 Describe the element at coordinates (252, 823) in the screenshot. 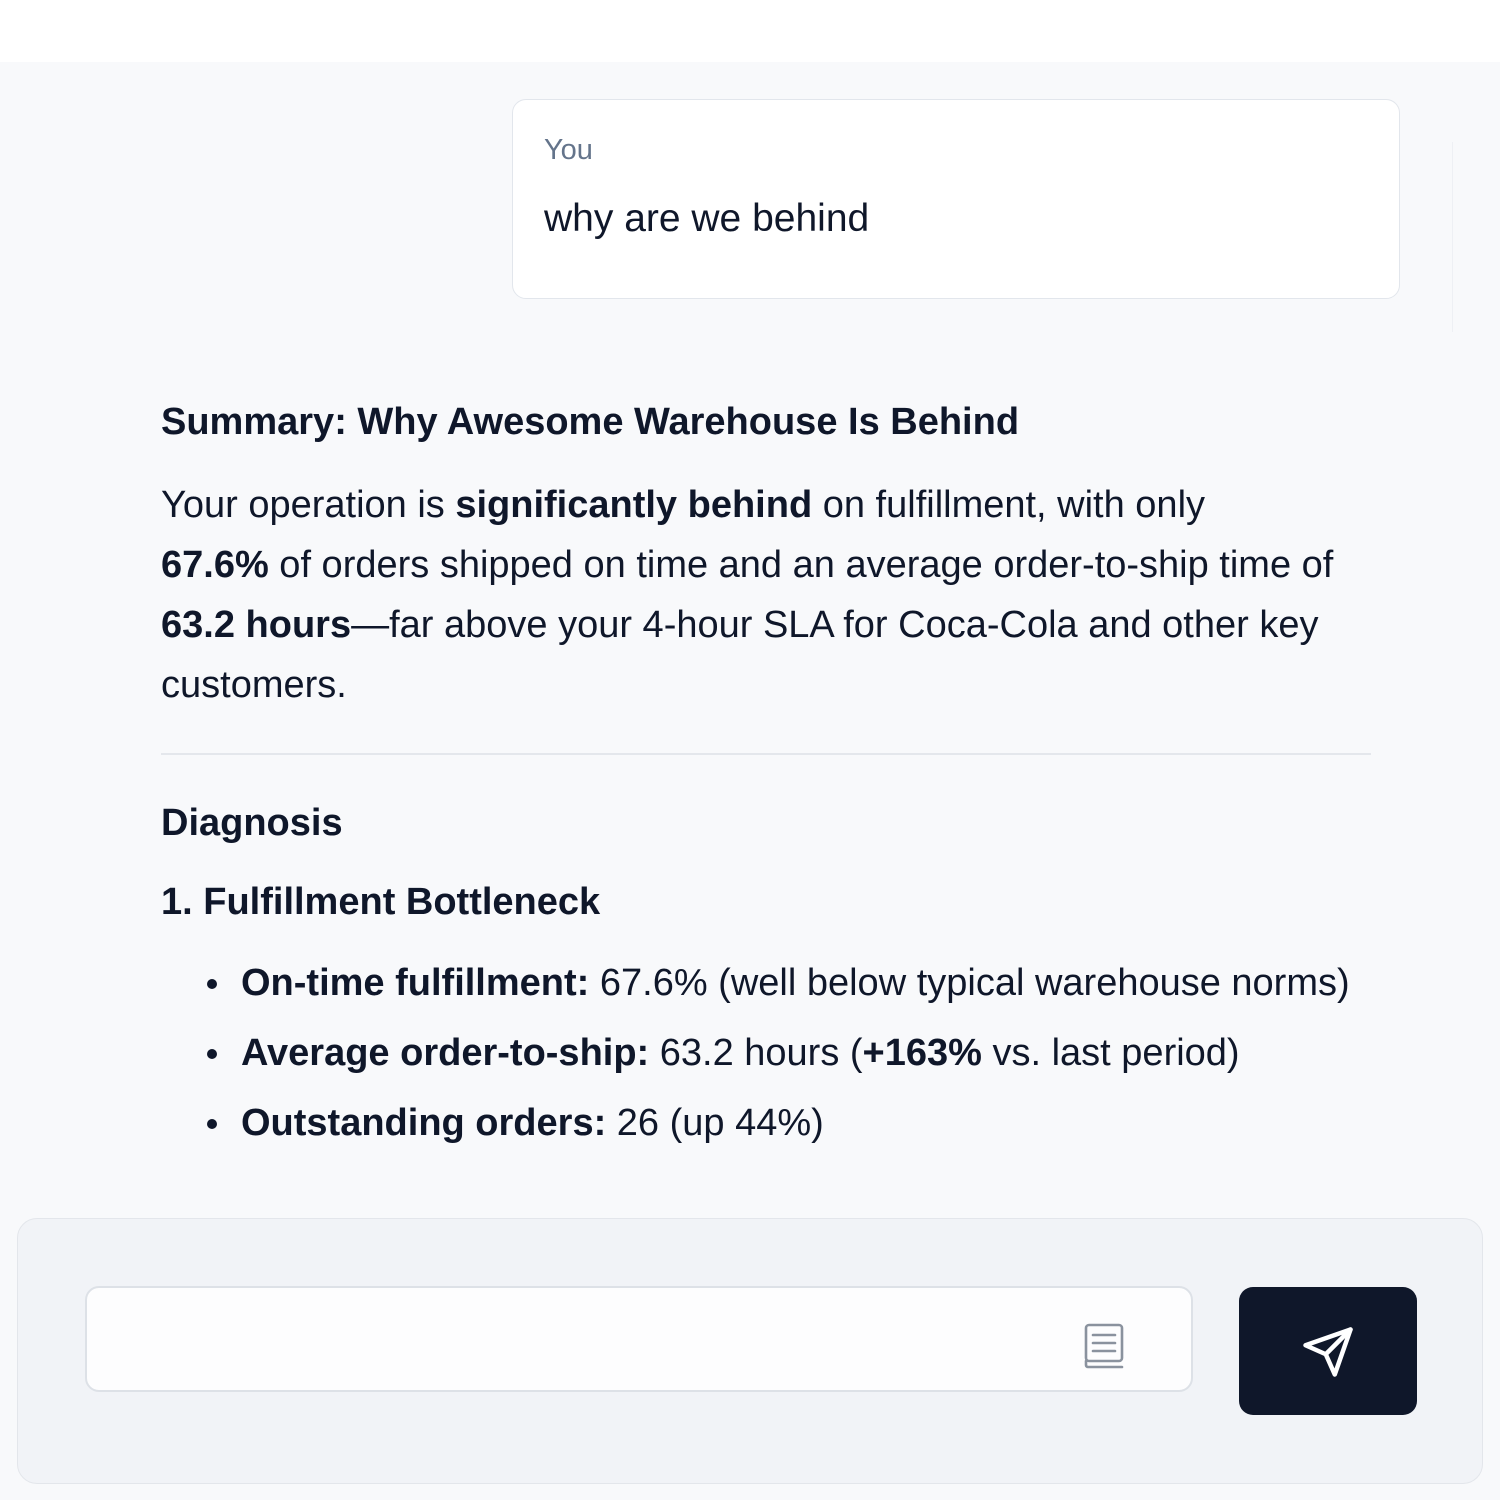

I see `diagnosis-heading: Diagnosis` at that location.